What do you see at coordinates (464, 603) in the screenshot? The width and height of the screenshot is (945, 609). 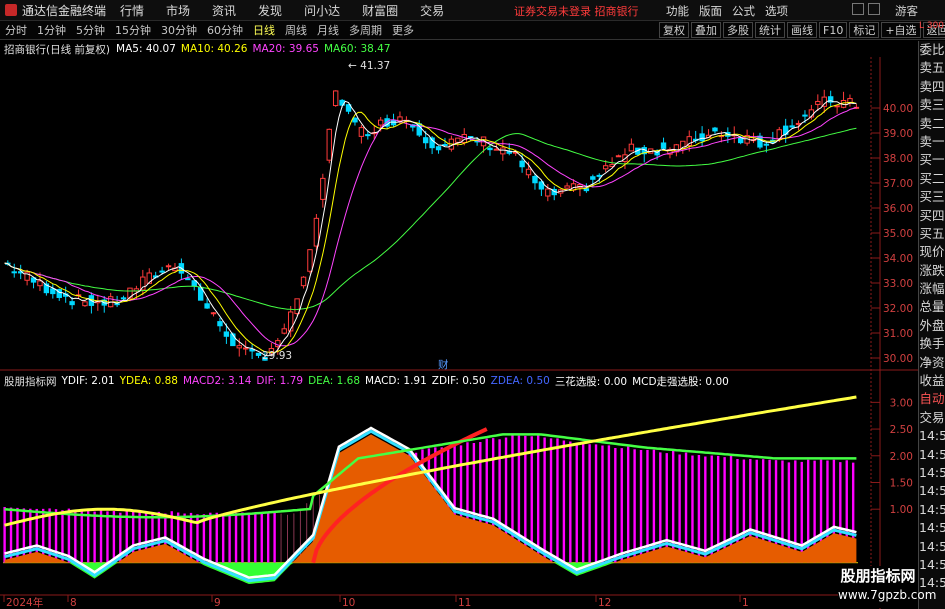 I see `date-tick-label: 11` at bounding box center [464, 603].